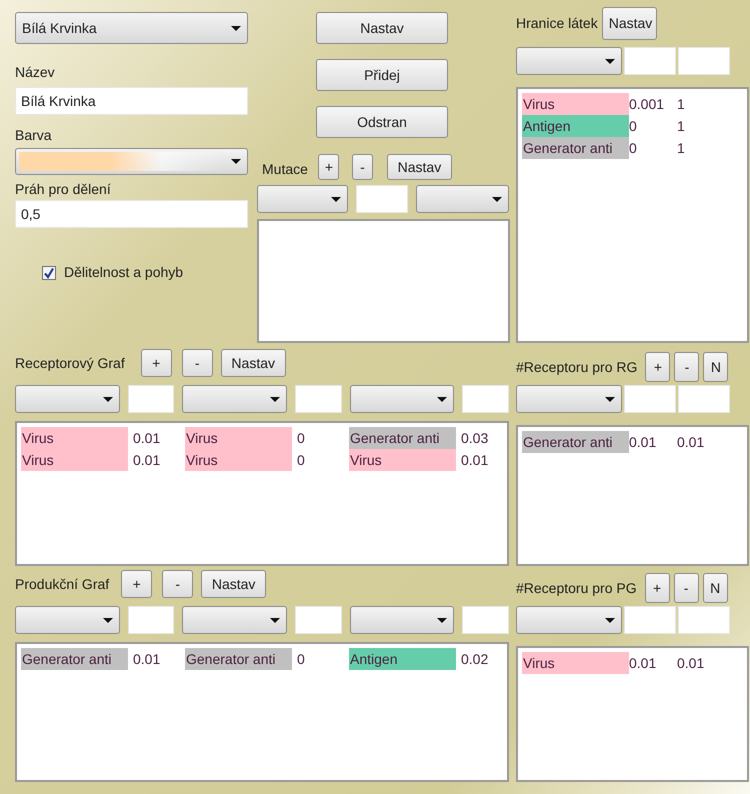  What do you see at coordinates (474, 438) in the screenshot?
I see `value-cell-text: 0.03` at bounding box center [474, 438].